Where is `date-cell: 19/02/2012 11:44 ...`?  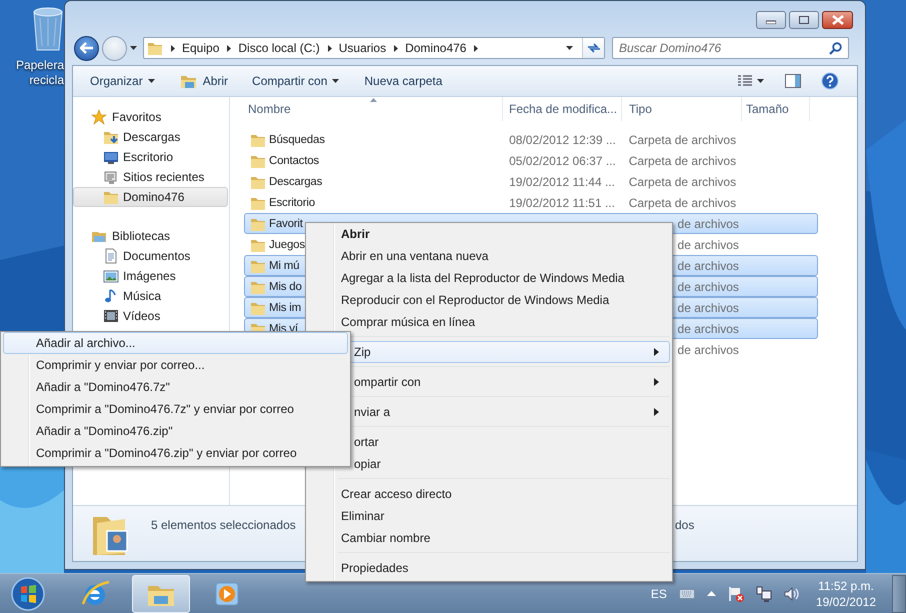
date-cell: 19/02/2012 11:44 ... is located at coordinates (562, 181).